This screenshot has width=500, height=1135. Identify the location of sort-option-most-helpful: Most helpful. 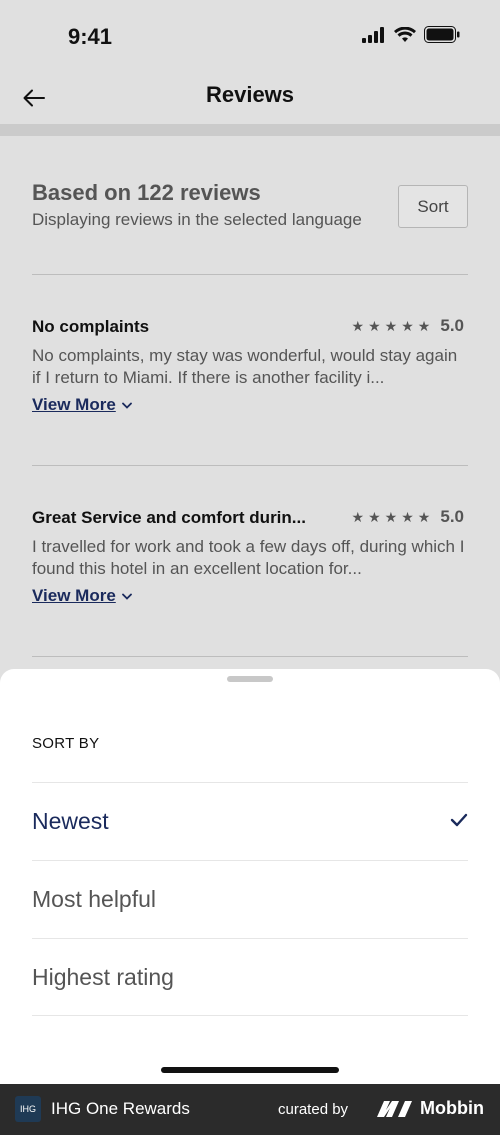
(250, 899).